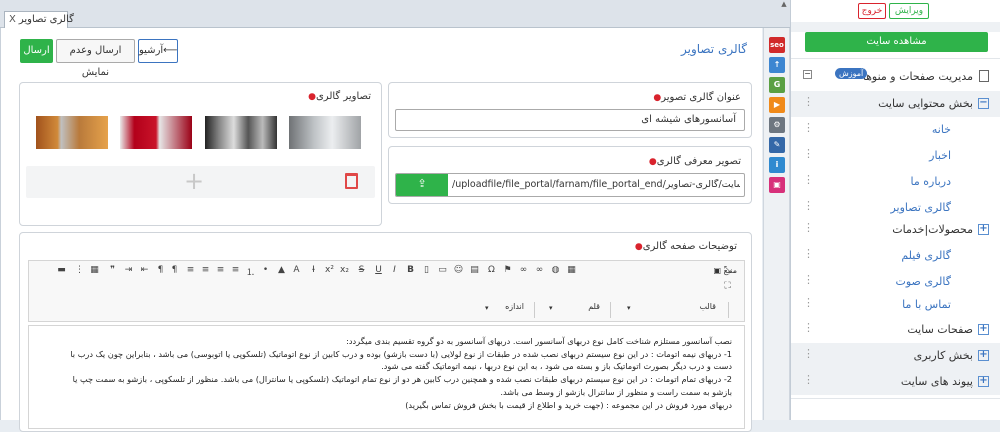 The image size is (1000, 432). I want to click on ltr-icon: ¶, so click(160, 270).